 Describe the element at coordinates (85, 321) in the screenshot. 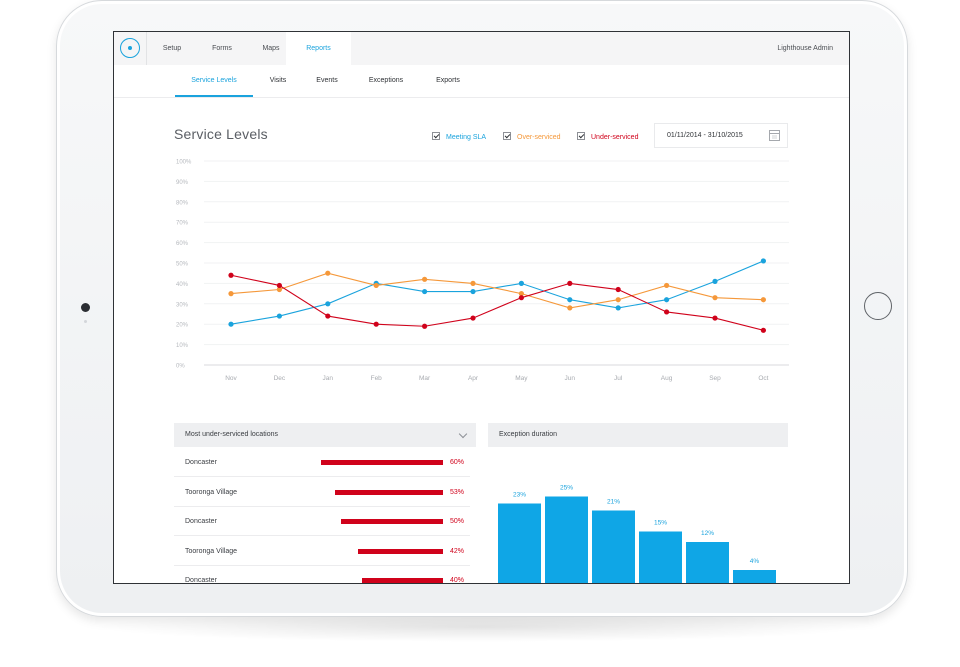

I see `sensor-dot` at that location.